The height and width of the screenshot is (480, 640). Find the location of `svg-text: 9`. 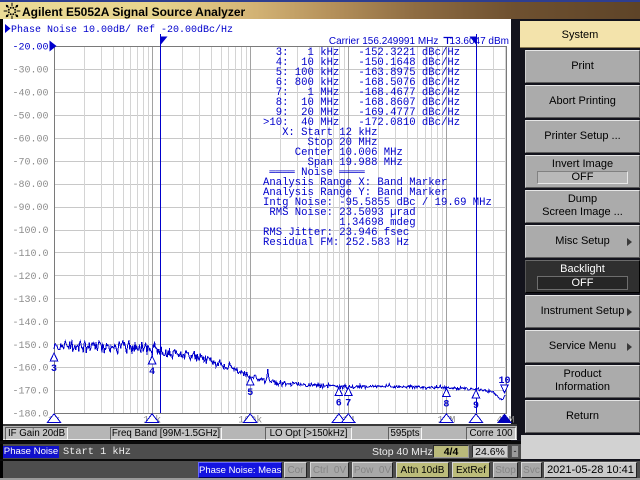

svg-text: 9 is located at coordinates (476, 406).